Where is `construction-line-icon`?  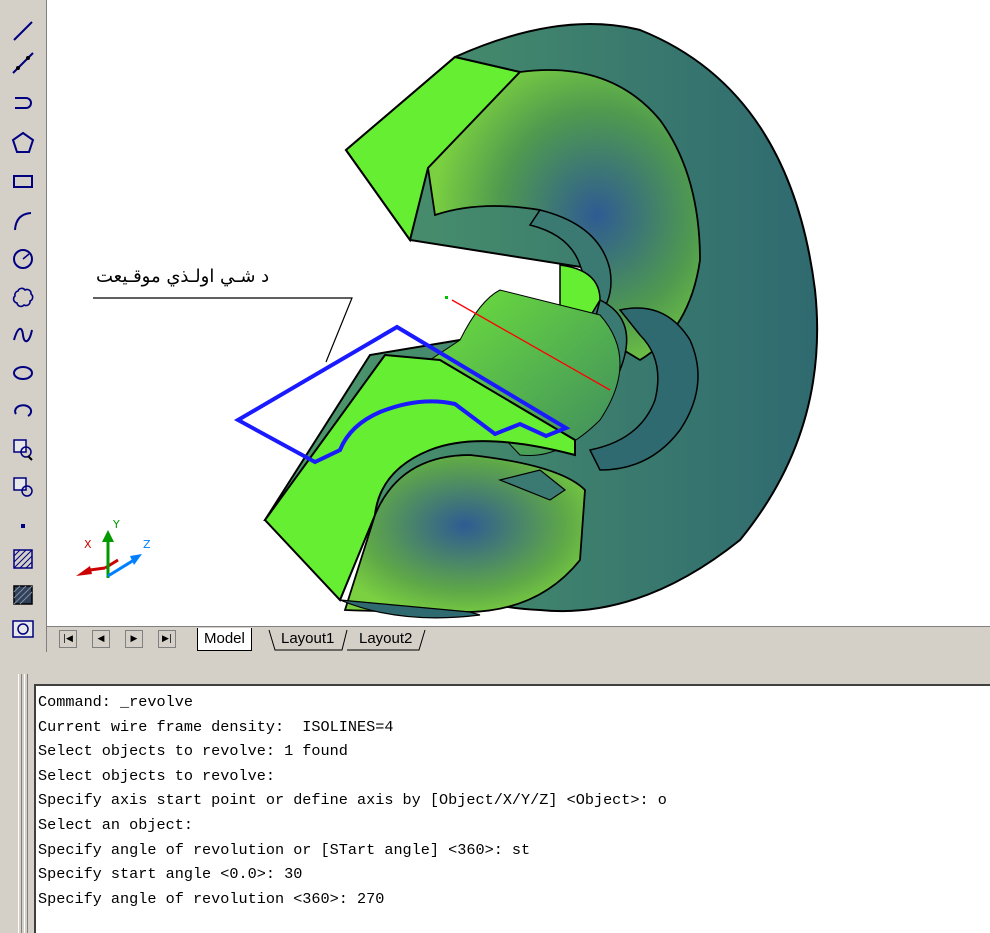 construction-line-icon is located at coordinates (23, 63).